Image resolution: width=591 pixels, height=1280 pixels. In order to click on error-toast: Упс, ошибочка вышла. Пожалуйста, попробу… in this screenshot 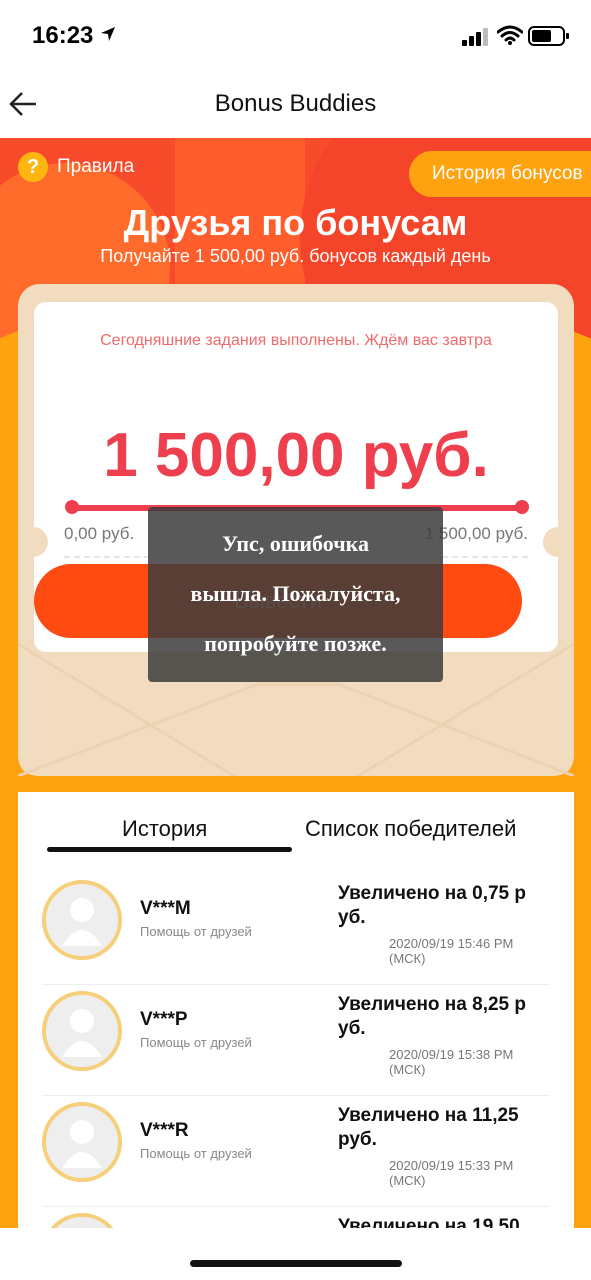, I will do `click(295, 594)`.